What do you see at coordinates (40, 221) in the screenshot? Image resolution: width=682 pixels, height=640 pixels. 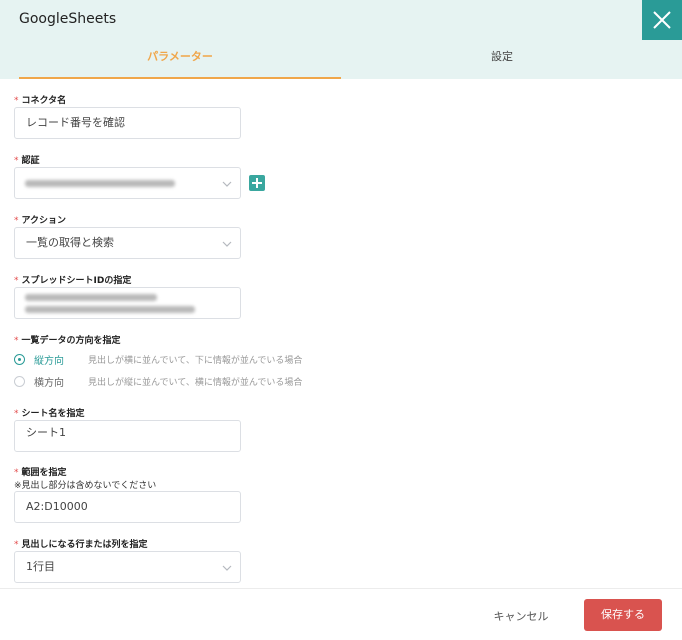 I see `action-label: * アクション` at bounding box center [40, 221].